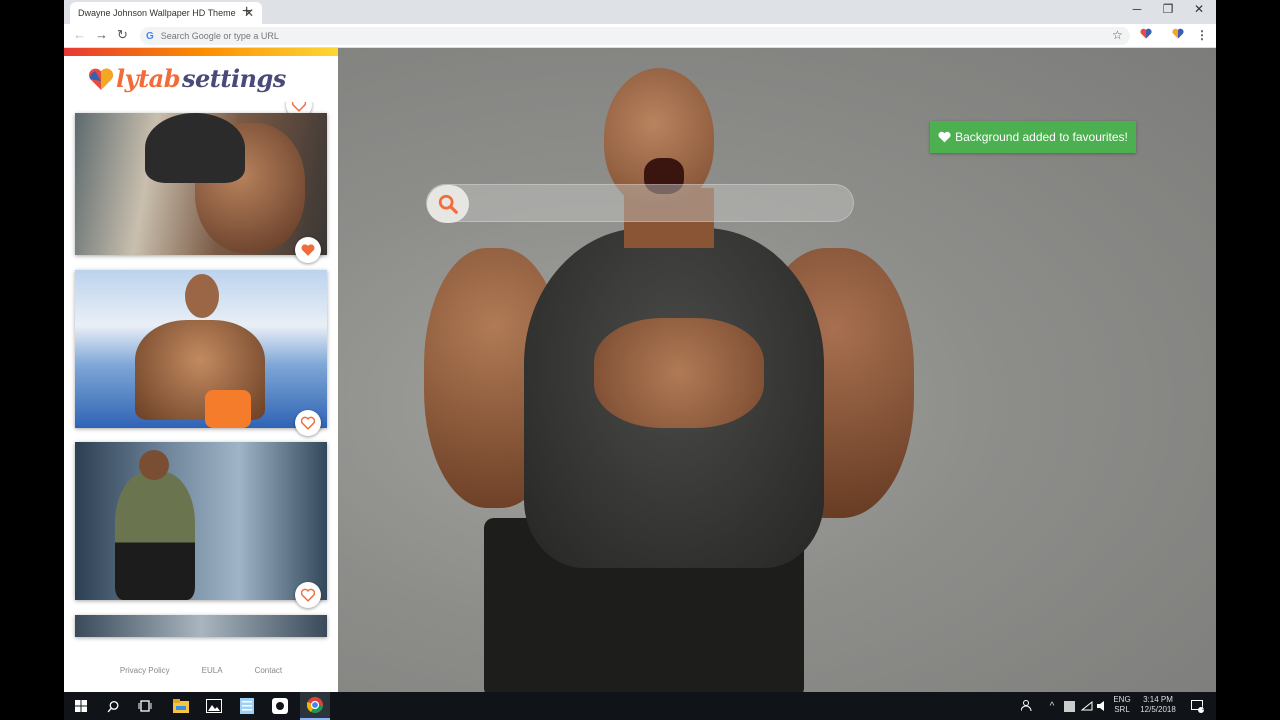 This screenshot has width=1280, height=720. I want to click on language-code: ENG, so click(1122, 699).